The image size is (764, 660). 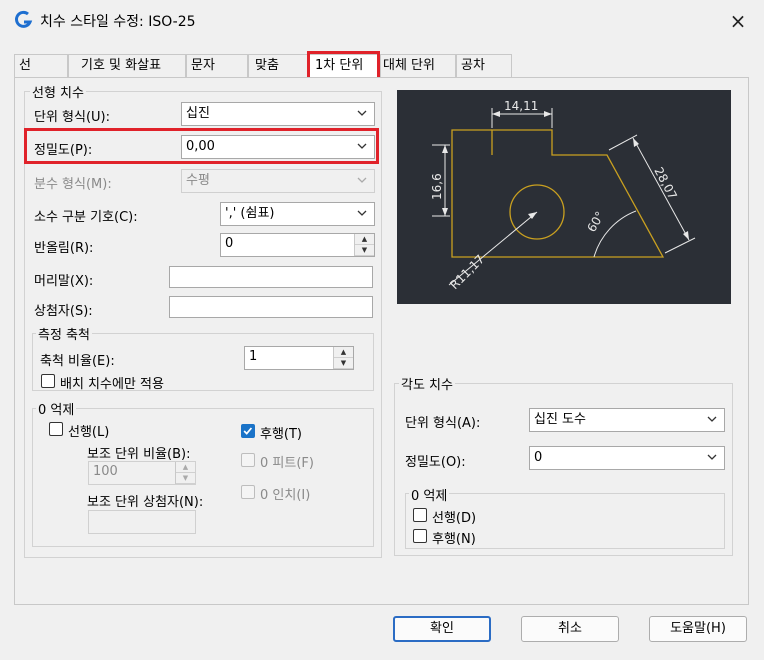 What do you see at coordinates (484, 66) in the screenshot?
I see `tab-tolerances: 공차` at bounding box center [484, 66].